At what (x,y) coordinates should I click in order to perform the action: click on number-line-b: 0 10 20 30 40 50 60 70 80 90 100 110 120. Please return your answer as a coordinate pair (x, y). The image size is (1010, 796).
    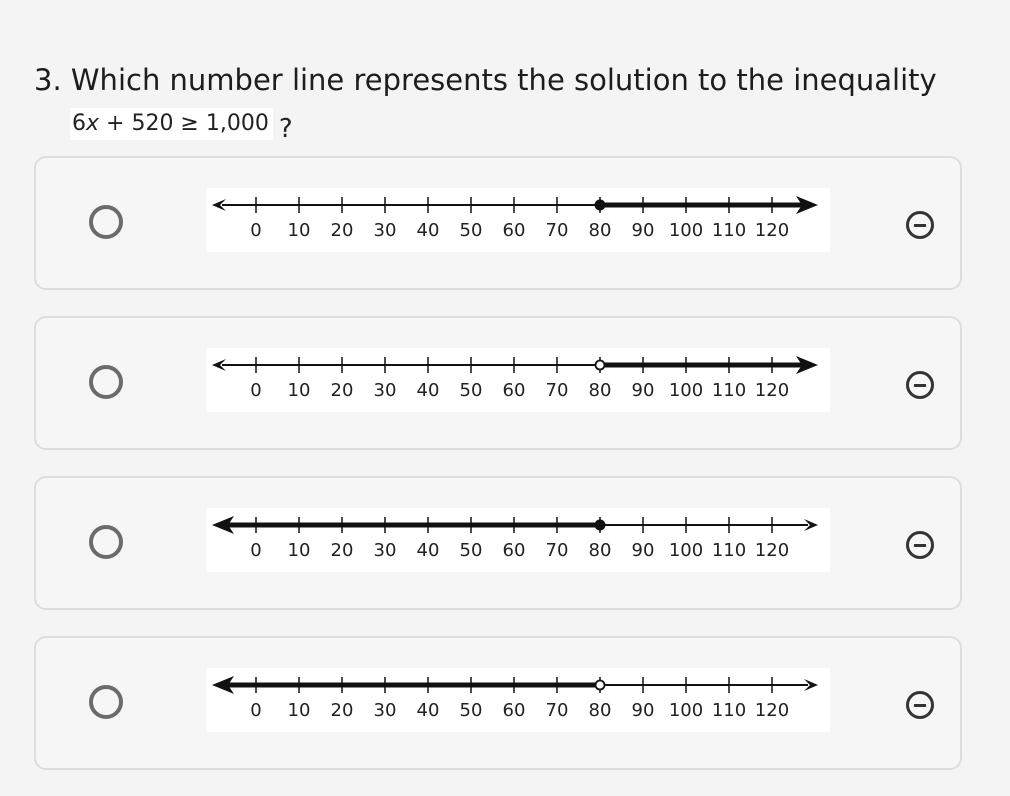
    Looking at the image, I should click on (518, 380).